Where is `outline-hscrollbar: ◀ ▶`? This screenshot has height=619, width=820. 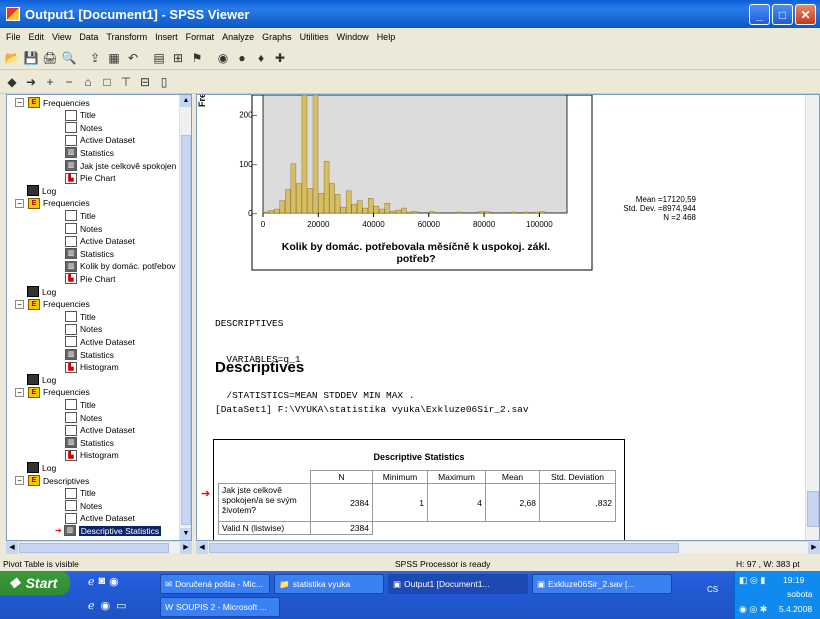 outline-hscrollbar: ◀ ▶ is located at coordinates (99, 547).